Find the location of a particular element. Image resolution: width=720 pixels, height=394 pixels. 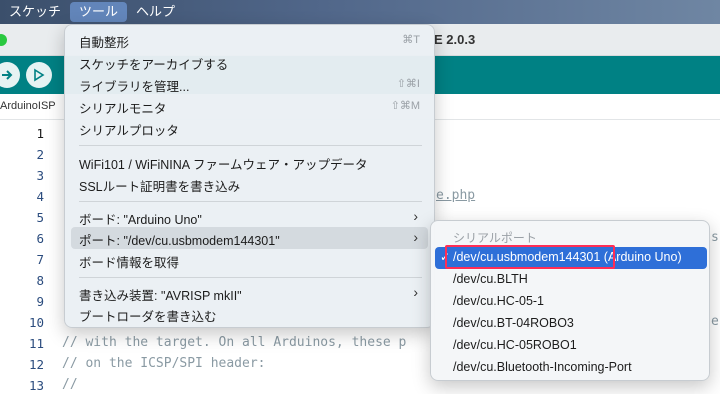

port-item-label: /dev/cu.BLTH is located at coordinates (490, 279).